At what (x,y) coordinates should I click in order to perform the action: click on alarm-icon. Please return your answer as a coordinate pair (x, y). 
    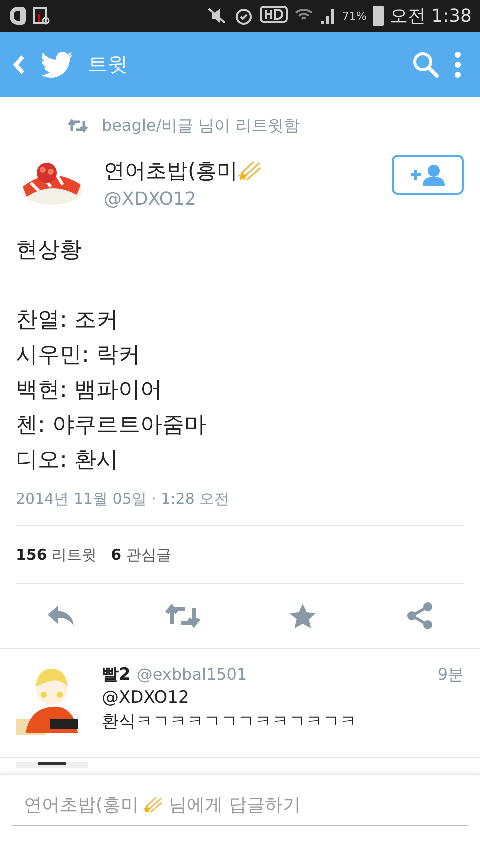
    Looking at the image, I should click on (244, 16).